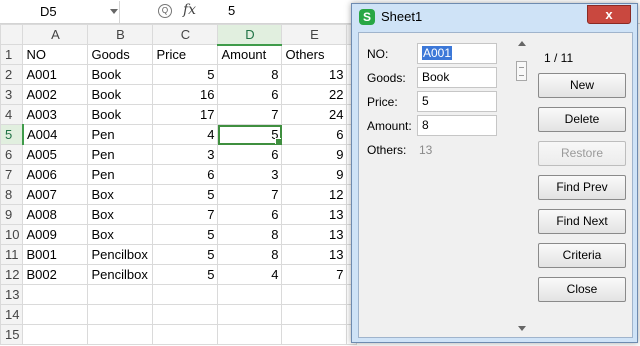 The image size is (640, 346). I want to click on price-field: 5, so click(457, 101).